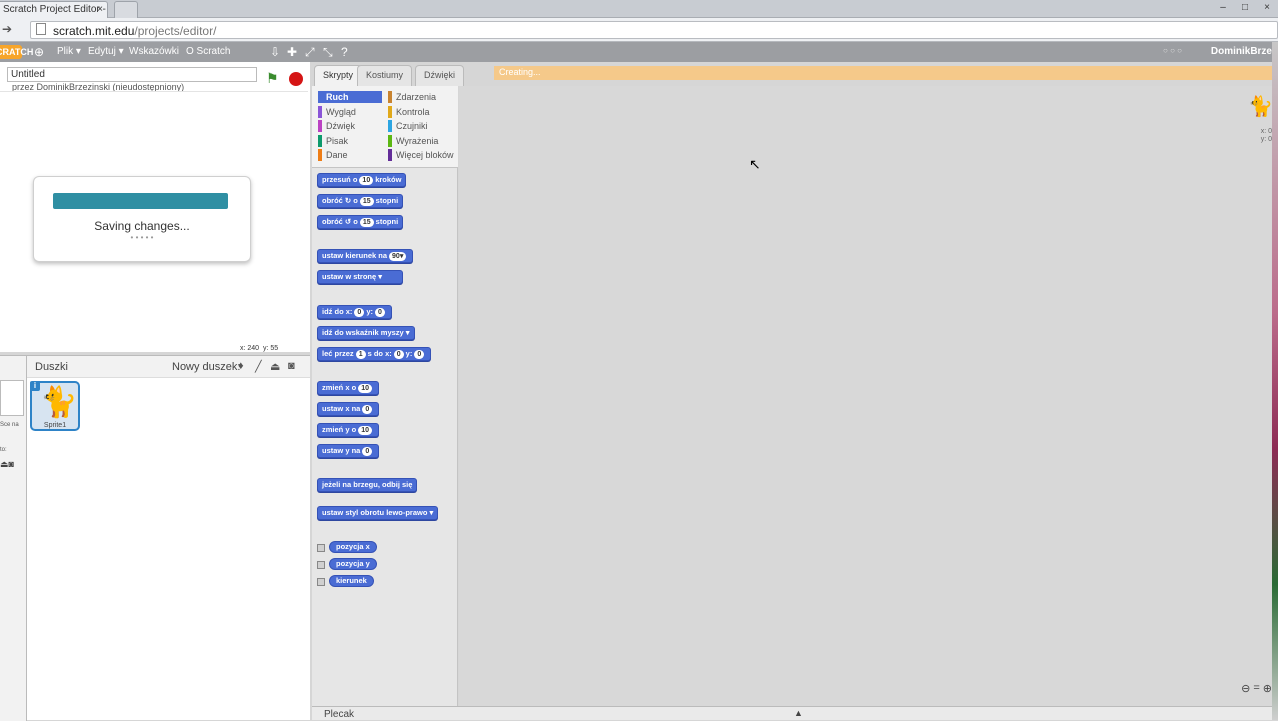 This screenshot has height=721, width=1278. I want to click on block-set-x: ustaw x na 0, so click(348, 409).